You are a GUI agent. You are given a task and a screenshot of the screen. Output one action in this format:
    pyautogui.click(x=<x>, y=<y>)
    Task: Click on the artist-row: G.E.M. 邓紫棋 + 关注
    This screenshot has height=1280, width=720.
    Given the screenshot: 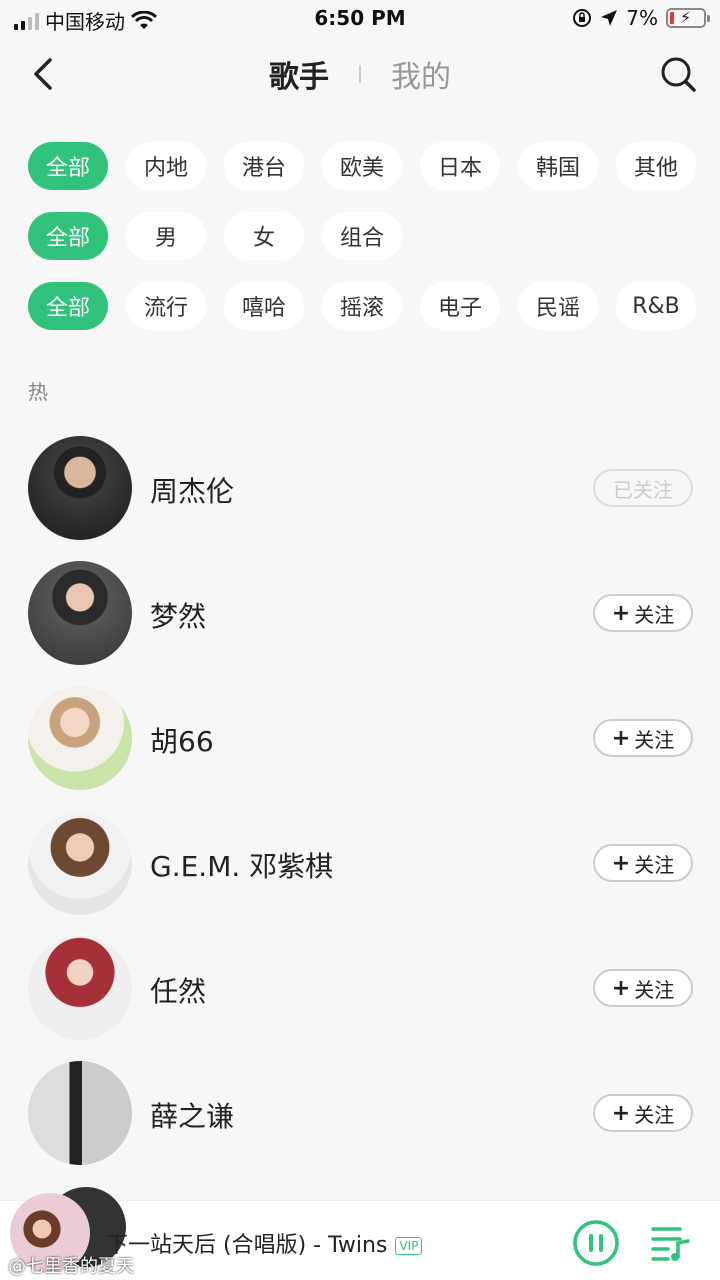 What is the action you would take?
    pyautogui.click(x=360, y=873)
    